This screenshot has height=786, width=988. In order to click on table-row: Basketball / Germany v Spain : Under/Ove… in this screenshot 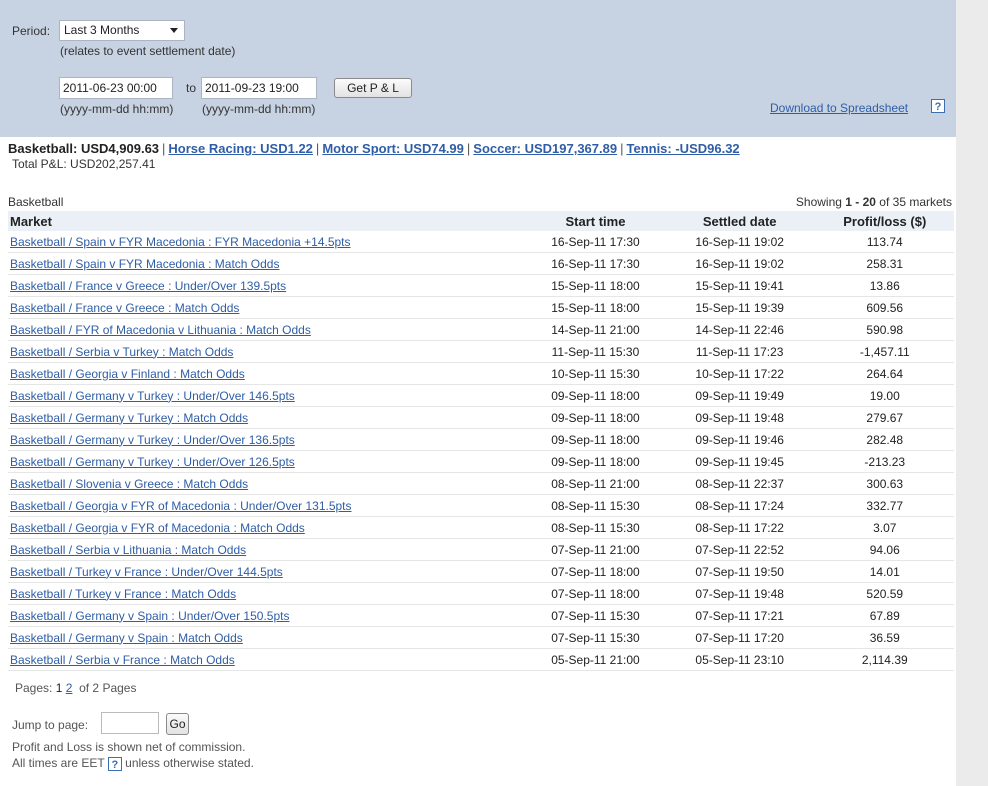, I will do `click(481, 615)`.